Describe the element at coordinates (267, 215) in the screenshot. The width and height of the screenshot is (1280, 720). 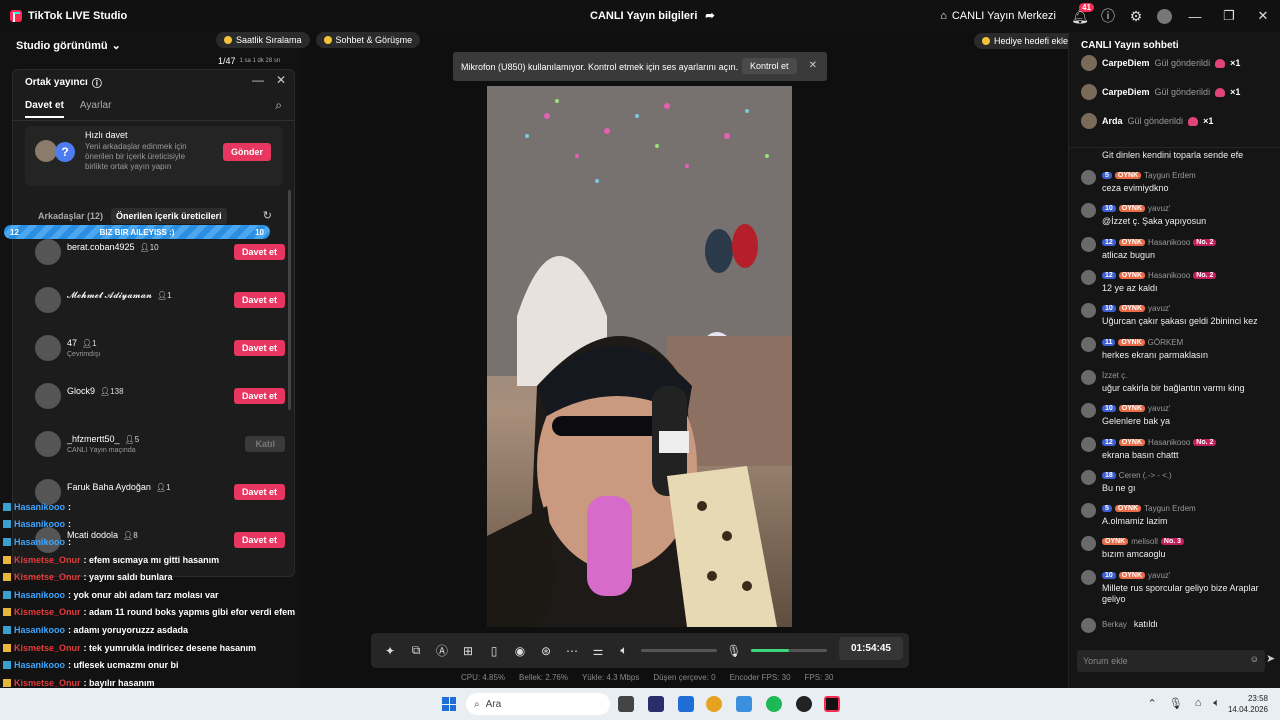
I see `refresh-icon: ↻` at that location.